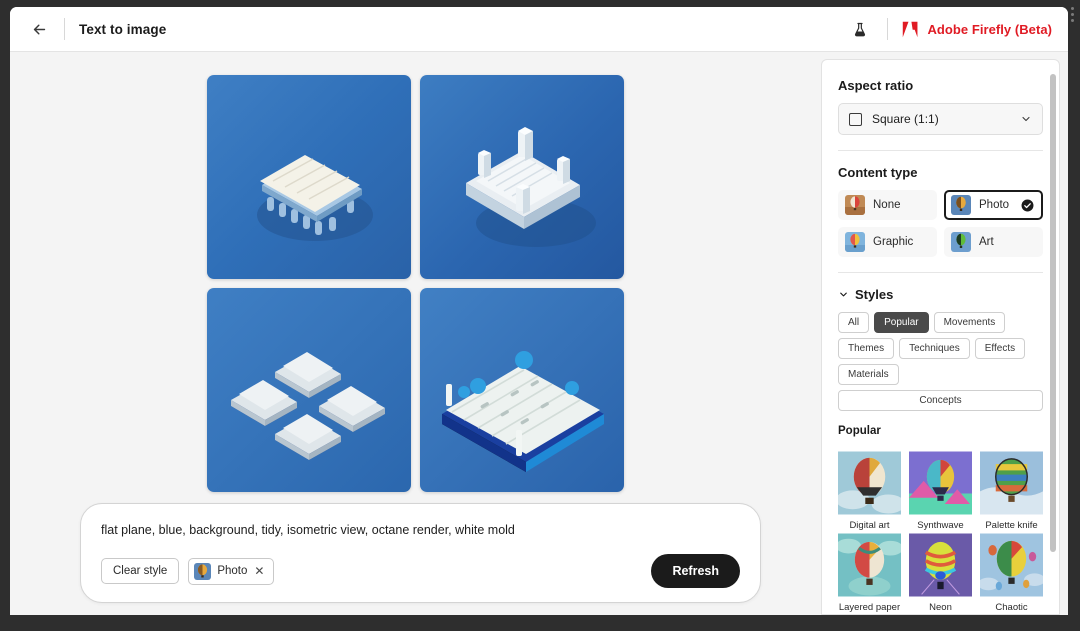 This screenshot has height=631, width=1080. I want to click on frame-dots-indicator, so click(1072, 14).